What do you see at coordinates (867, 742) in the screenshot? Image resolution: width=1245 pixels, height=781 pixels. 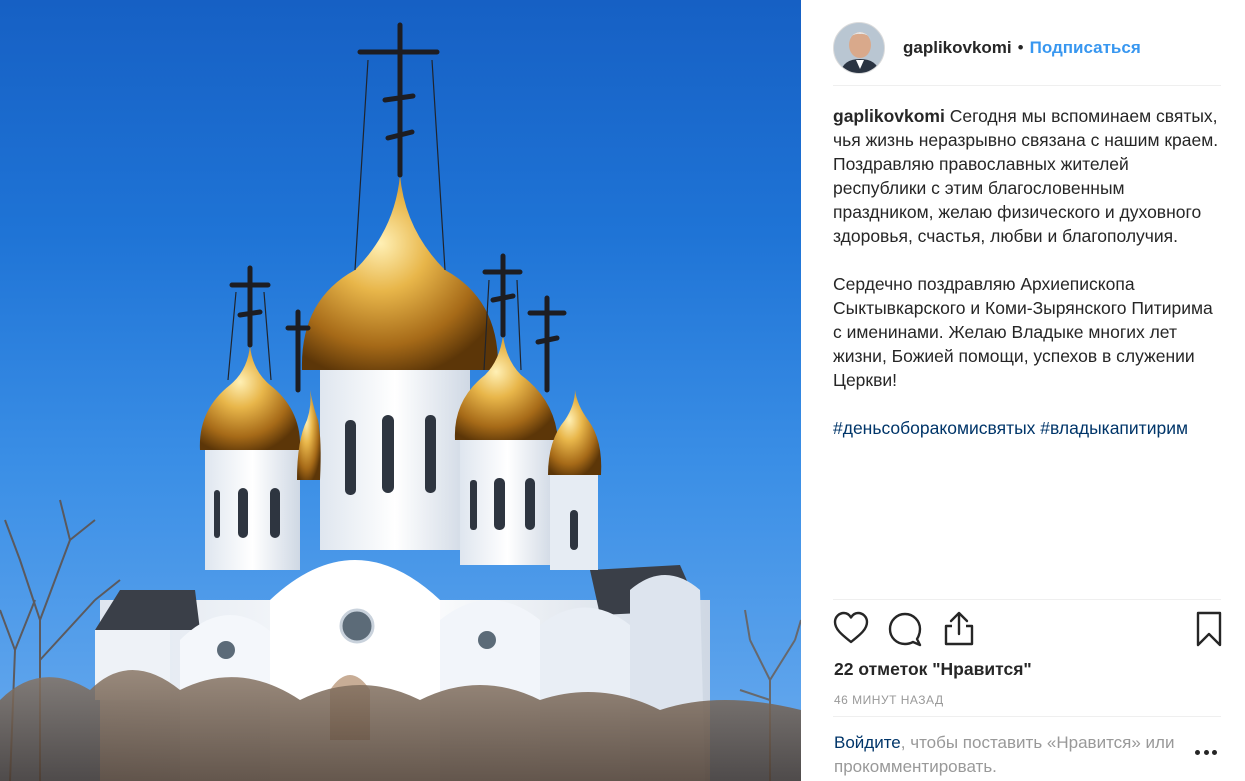 I see `login-link: Войдите` at bounding box center [867, 742].